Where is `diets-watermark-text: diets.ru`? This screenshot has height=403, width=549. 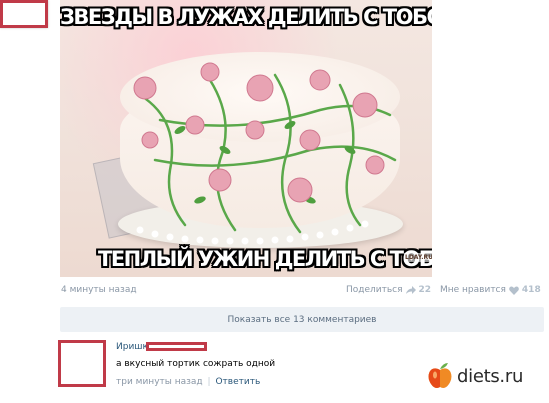 diets-watermark-text: diets.ru is located at coordinates (490, 376).